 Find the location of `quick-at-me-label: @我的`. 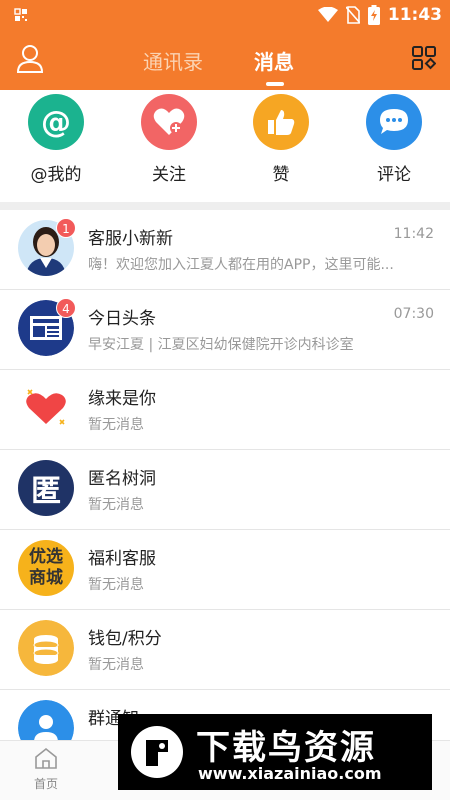

quick-at-me-label: @我的 is located at coordinates (56, 175).